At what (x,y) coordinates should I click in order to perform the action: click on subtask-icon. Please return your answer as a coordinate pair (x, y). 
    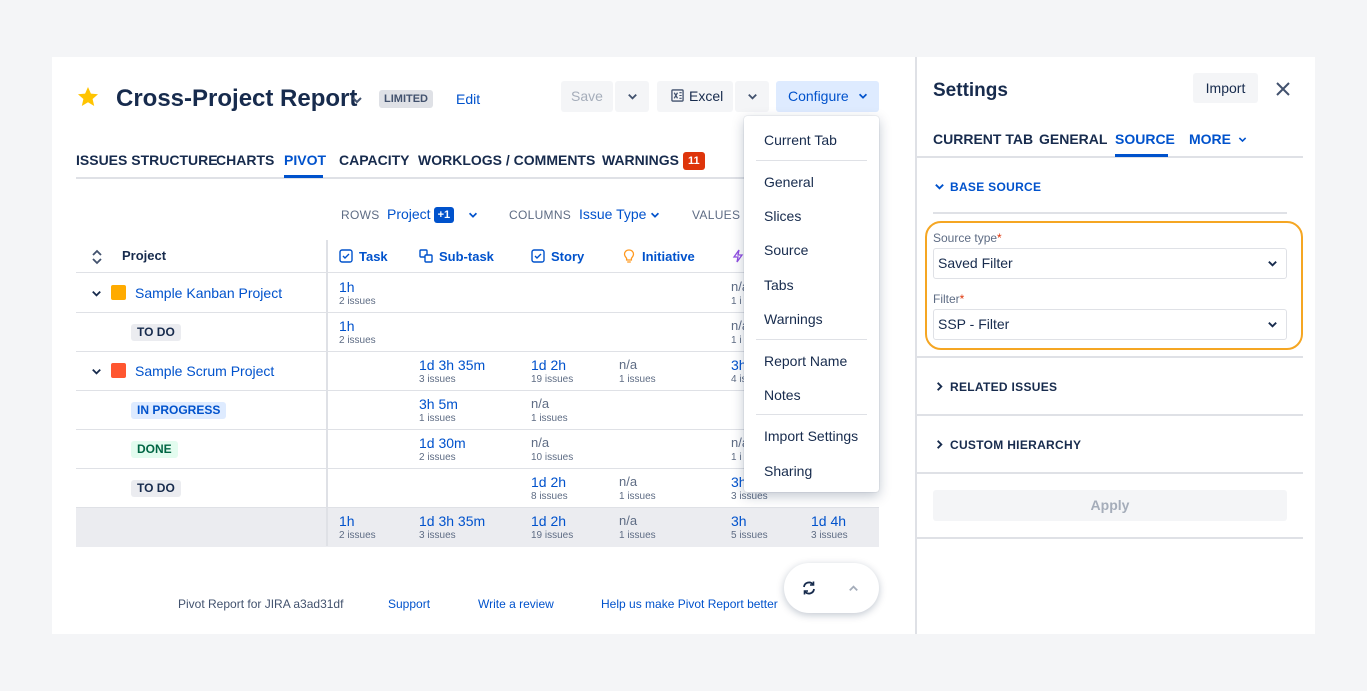
    Looking at the image, I should click on (426, 256).